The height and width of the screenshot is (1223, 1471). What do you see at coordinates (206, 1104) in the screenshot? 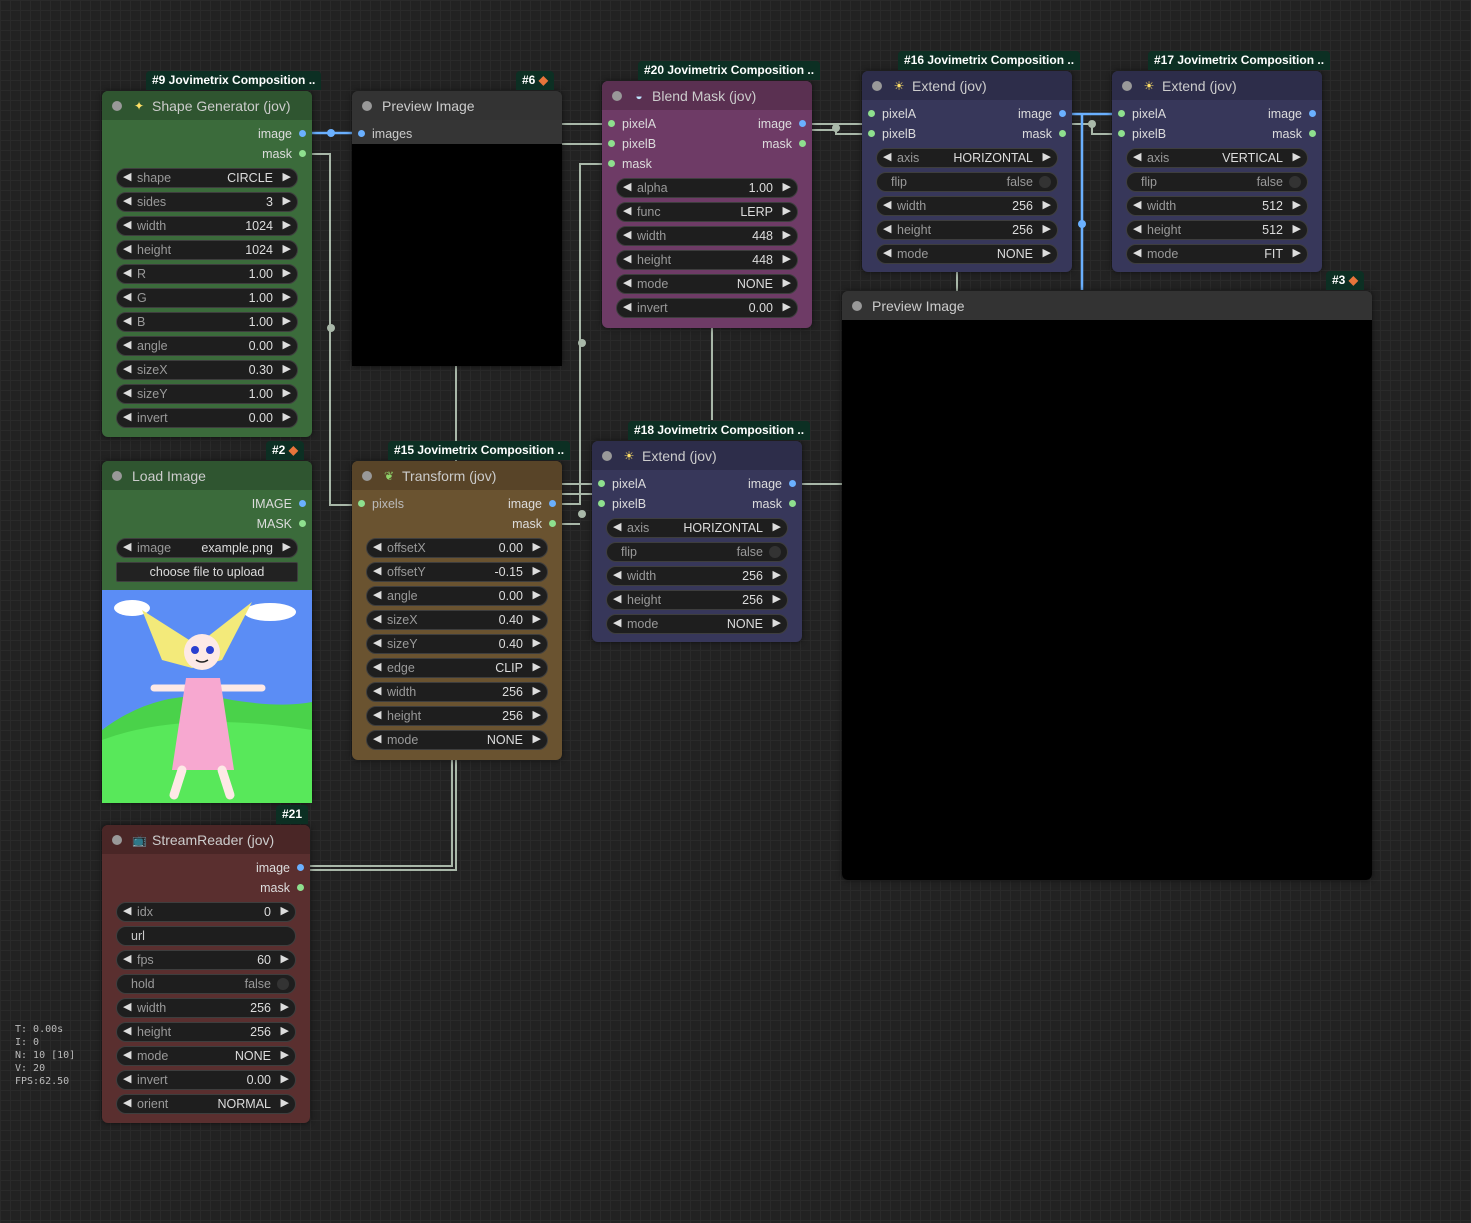
I see `number-widget: ◀ orient NORMAL ▶` at bounding box center [206, 1104].